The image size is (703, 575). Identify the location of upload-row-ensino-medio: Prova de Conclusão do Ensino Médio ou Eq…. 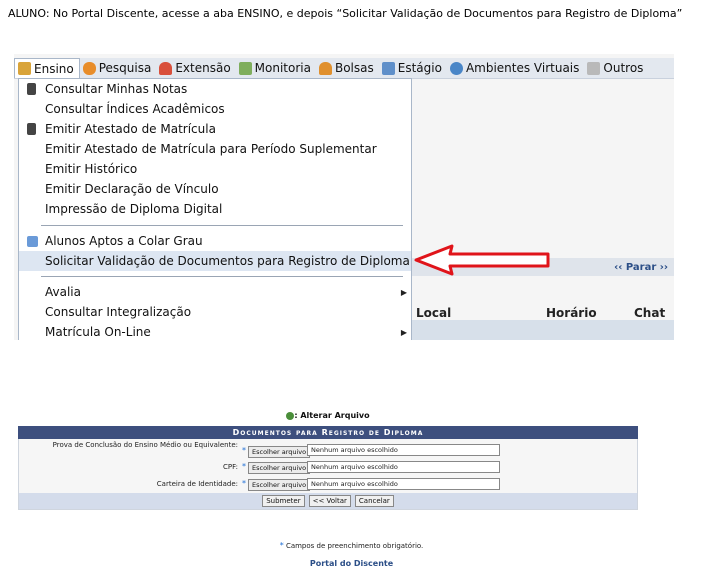
(328, 449).